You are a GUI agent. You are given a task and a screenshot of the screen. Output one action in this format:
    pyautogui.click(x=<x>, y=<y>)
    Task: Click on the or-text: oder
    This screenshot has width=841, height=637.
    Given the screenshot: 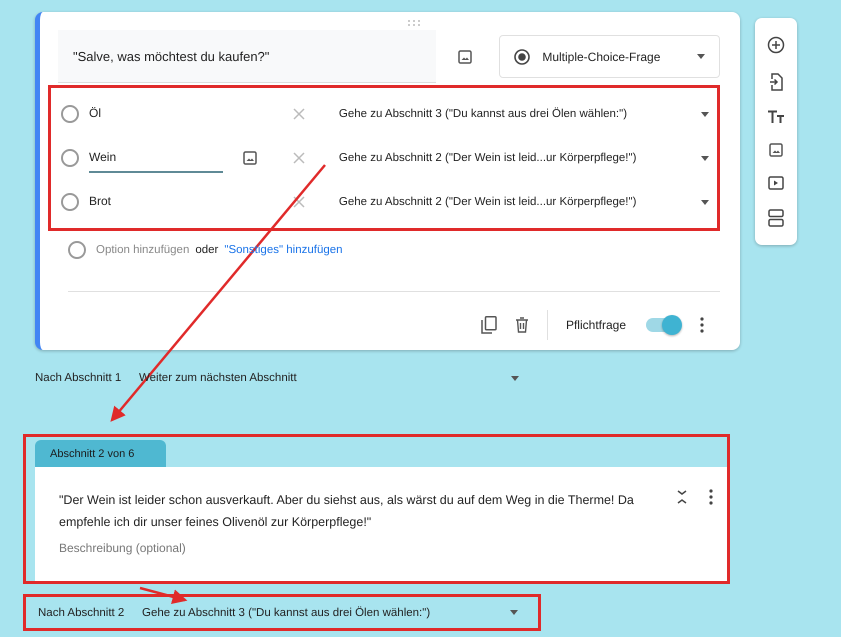 What is the action you would take?
    pyautogui.click(x=206, y=250)
    